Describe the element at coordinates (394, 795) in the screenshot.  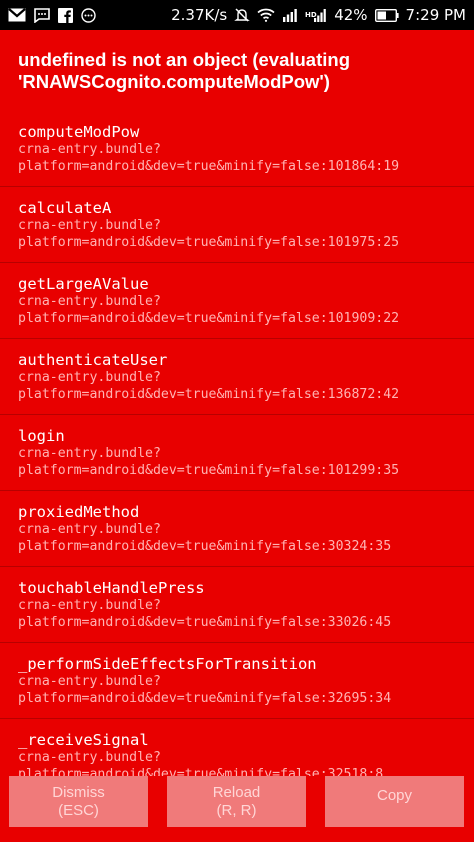
I see `copy-button-label: Copy` at that location.